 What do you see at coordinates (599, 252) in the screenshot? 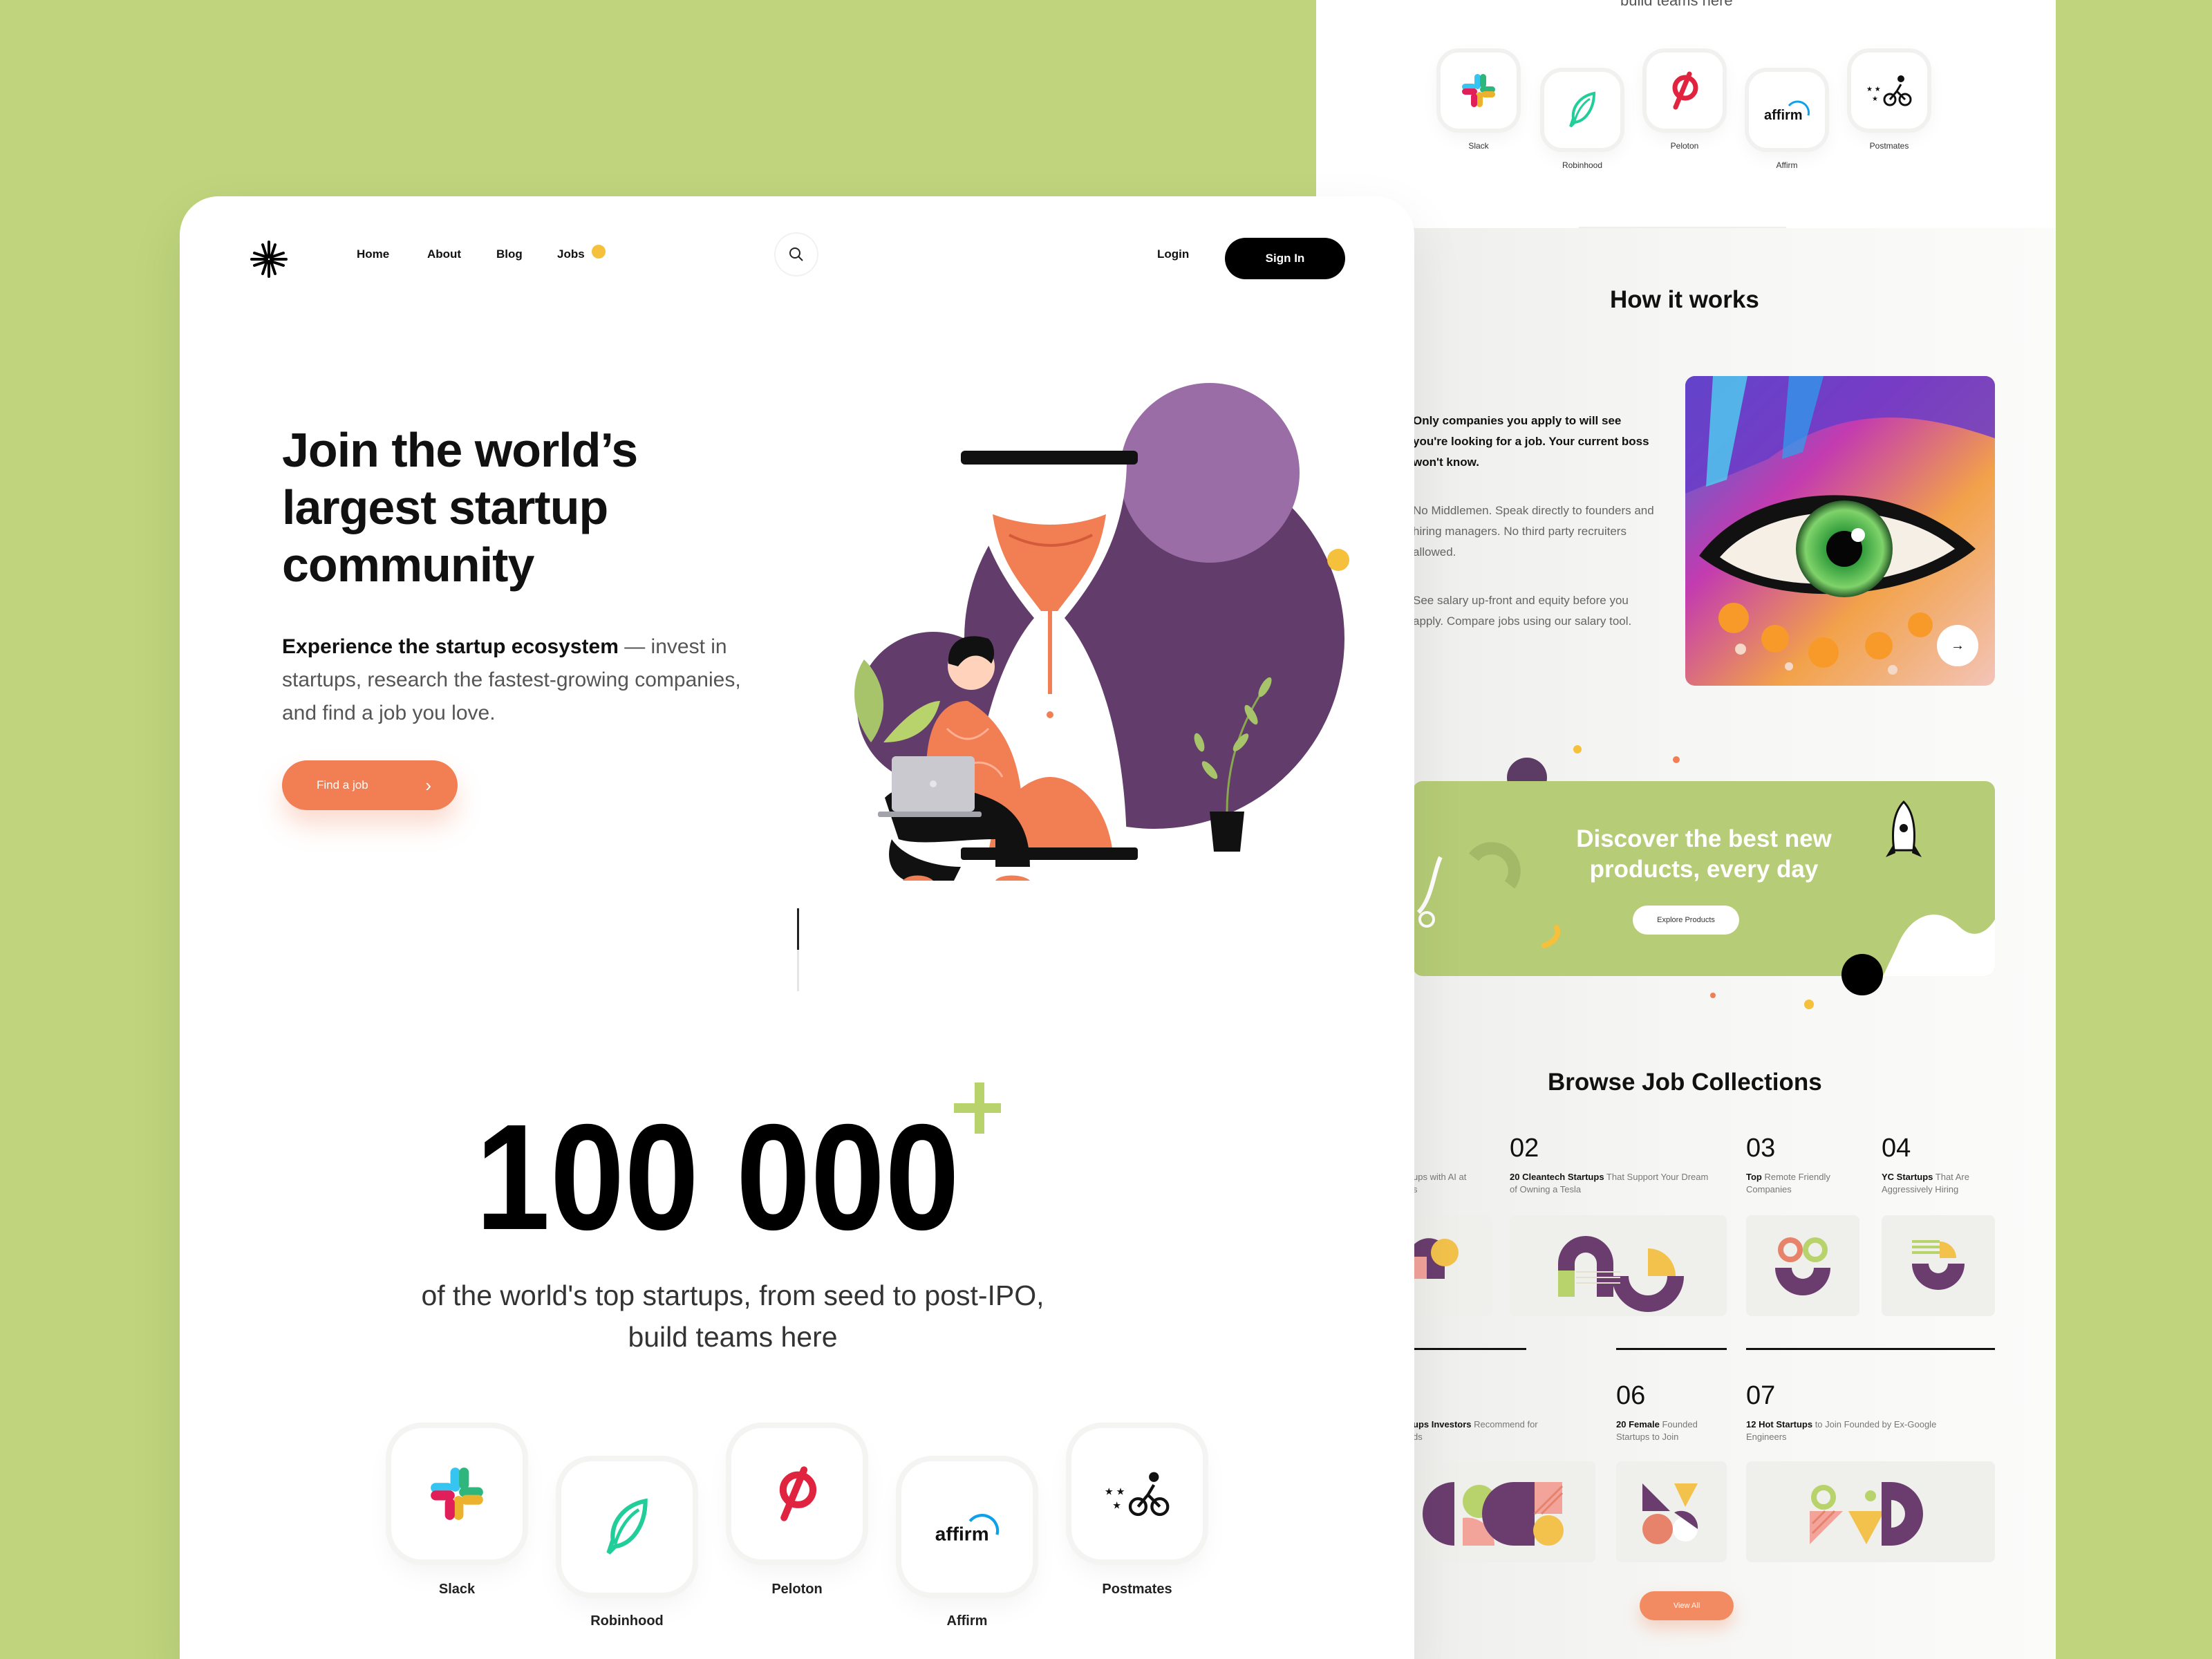
I see `jobs-notification-dot` at bounding box center [599, 252].